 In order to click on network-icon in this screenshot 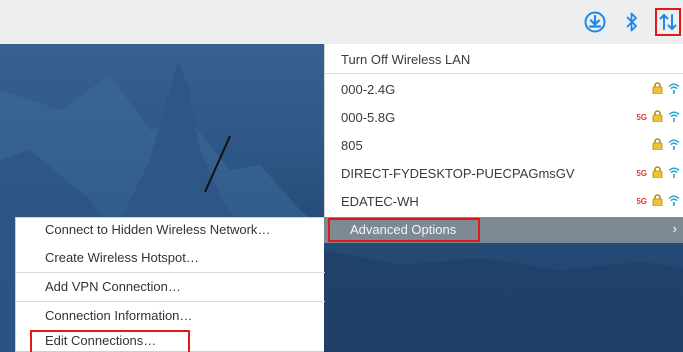, I will do `click(668, 22)`.